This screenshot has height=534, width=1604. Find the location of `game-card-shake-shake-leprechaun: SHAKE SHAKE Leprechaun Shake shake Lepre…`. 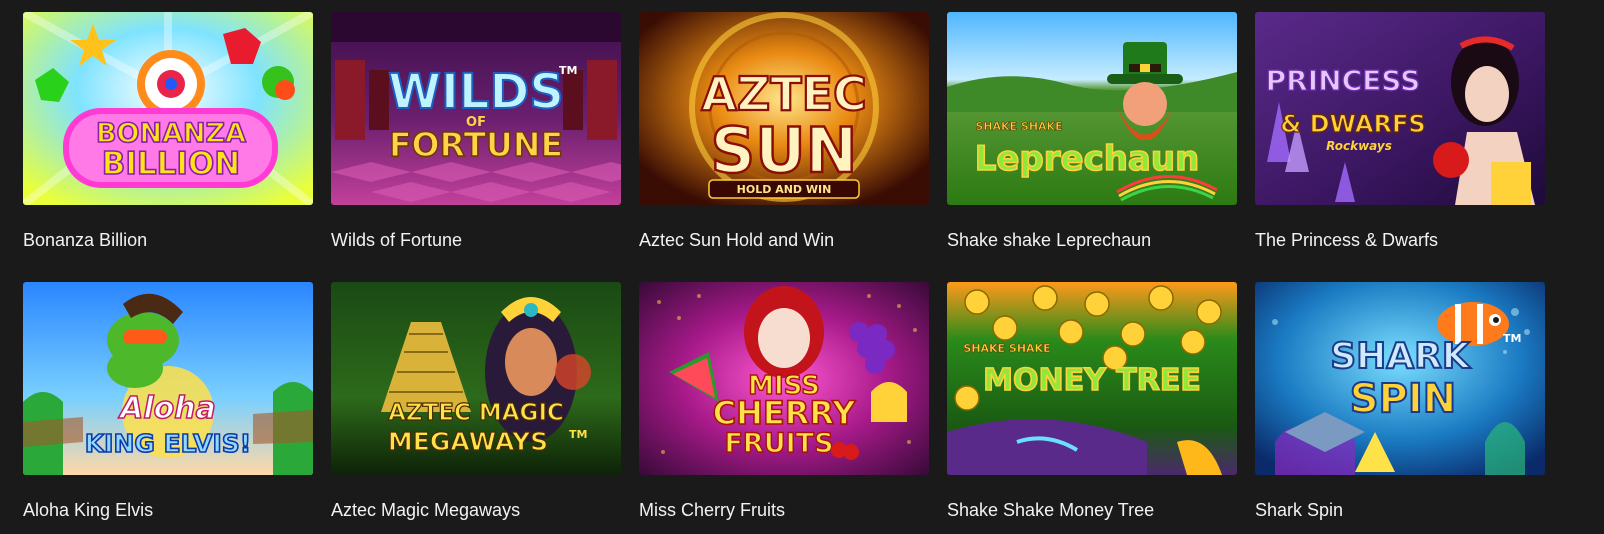

game-card-shake-shake-leprechaun: SHAKE SHAKE Leprechaun Shake shake Lepre… is located at coordinates (1092, 131).